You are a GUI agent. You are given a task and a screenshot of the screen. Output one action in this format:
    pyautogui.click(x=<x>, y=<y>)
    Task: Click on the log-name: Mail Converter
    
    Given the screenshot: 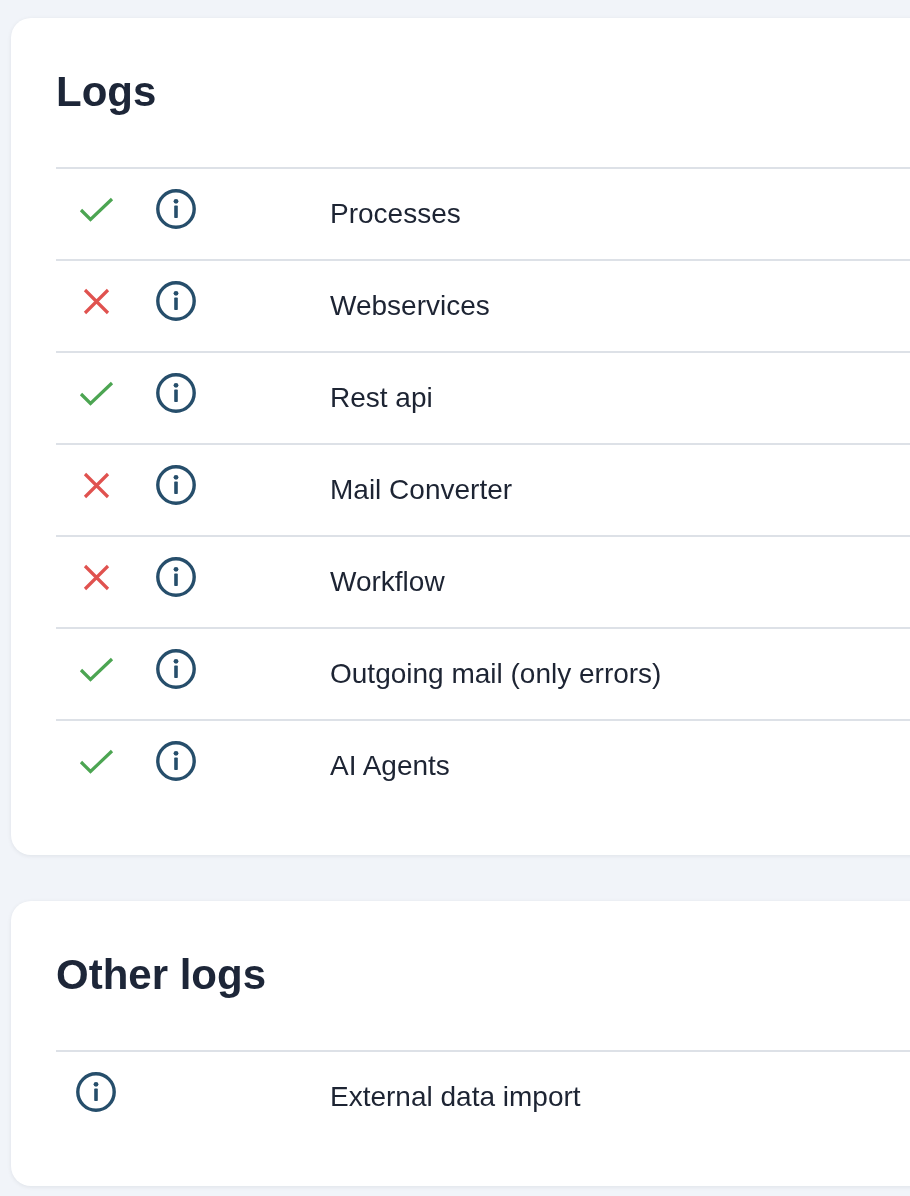 What is the action you would take?
    pyautogui.click(x=421, y=490)
    